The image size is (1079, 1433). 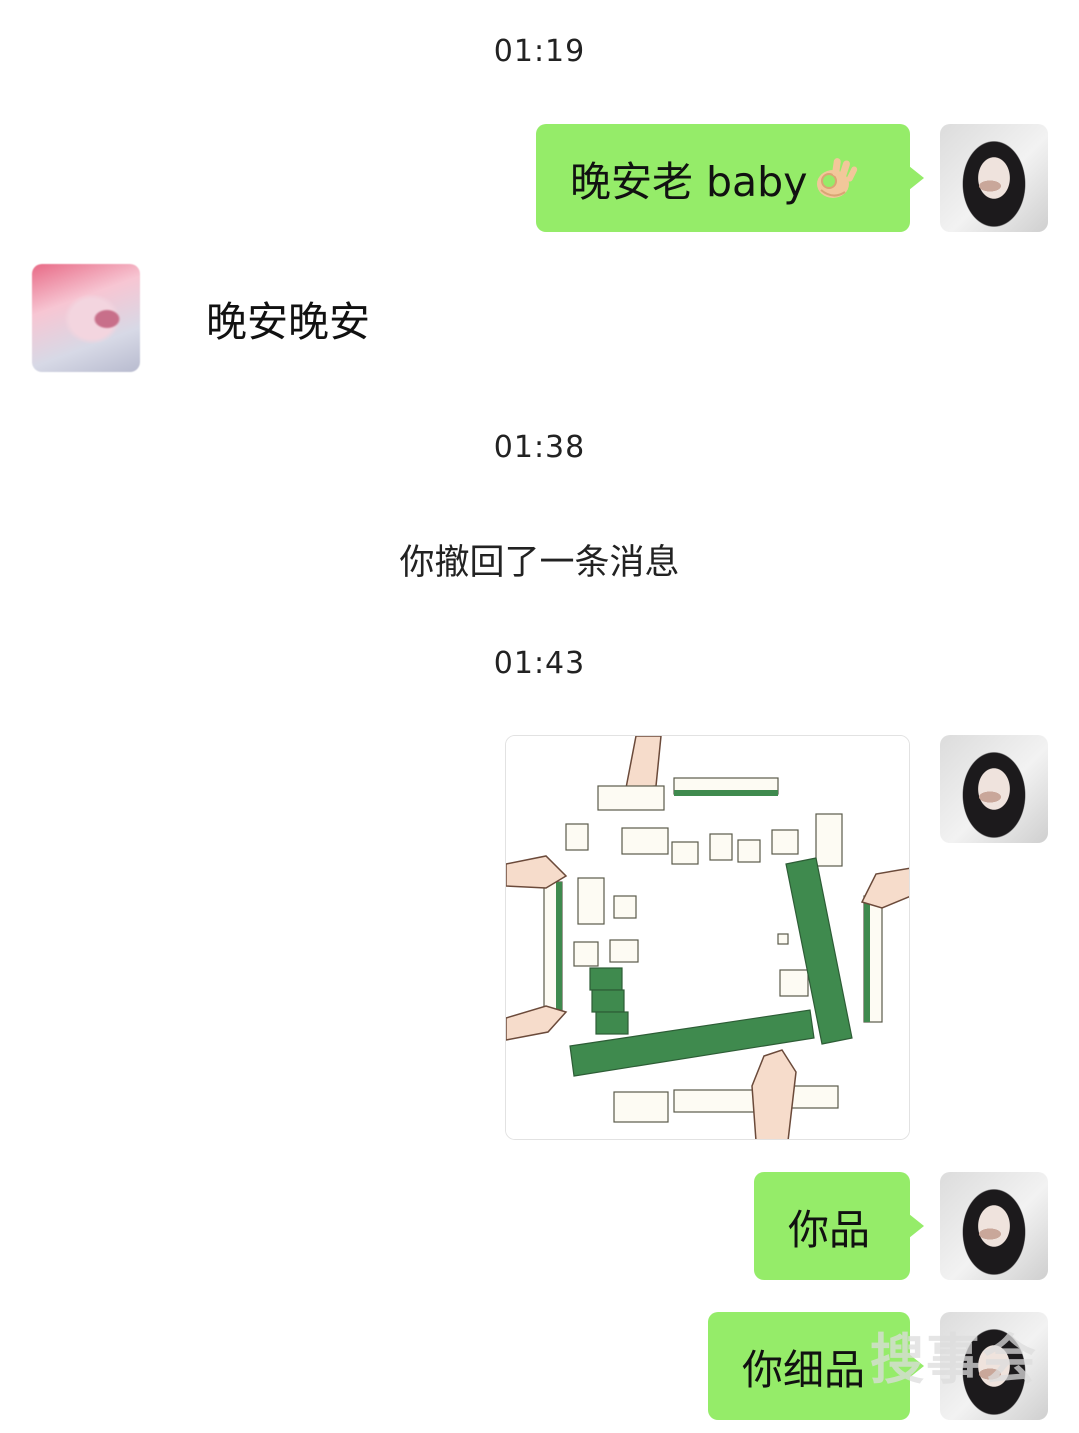 What do you see at coordinates (835, 178) in the screenshot?
I see `ok-hand-icon` at bounding box center [835, 178].